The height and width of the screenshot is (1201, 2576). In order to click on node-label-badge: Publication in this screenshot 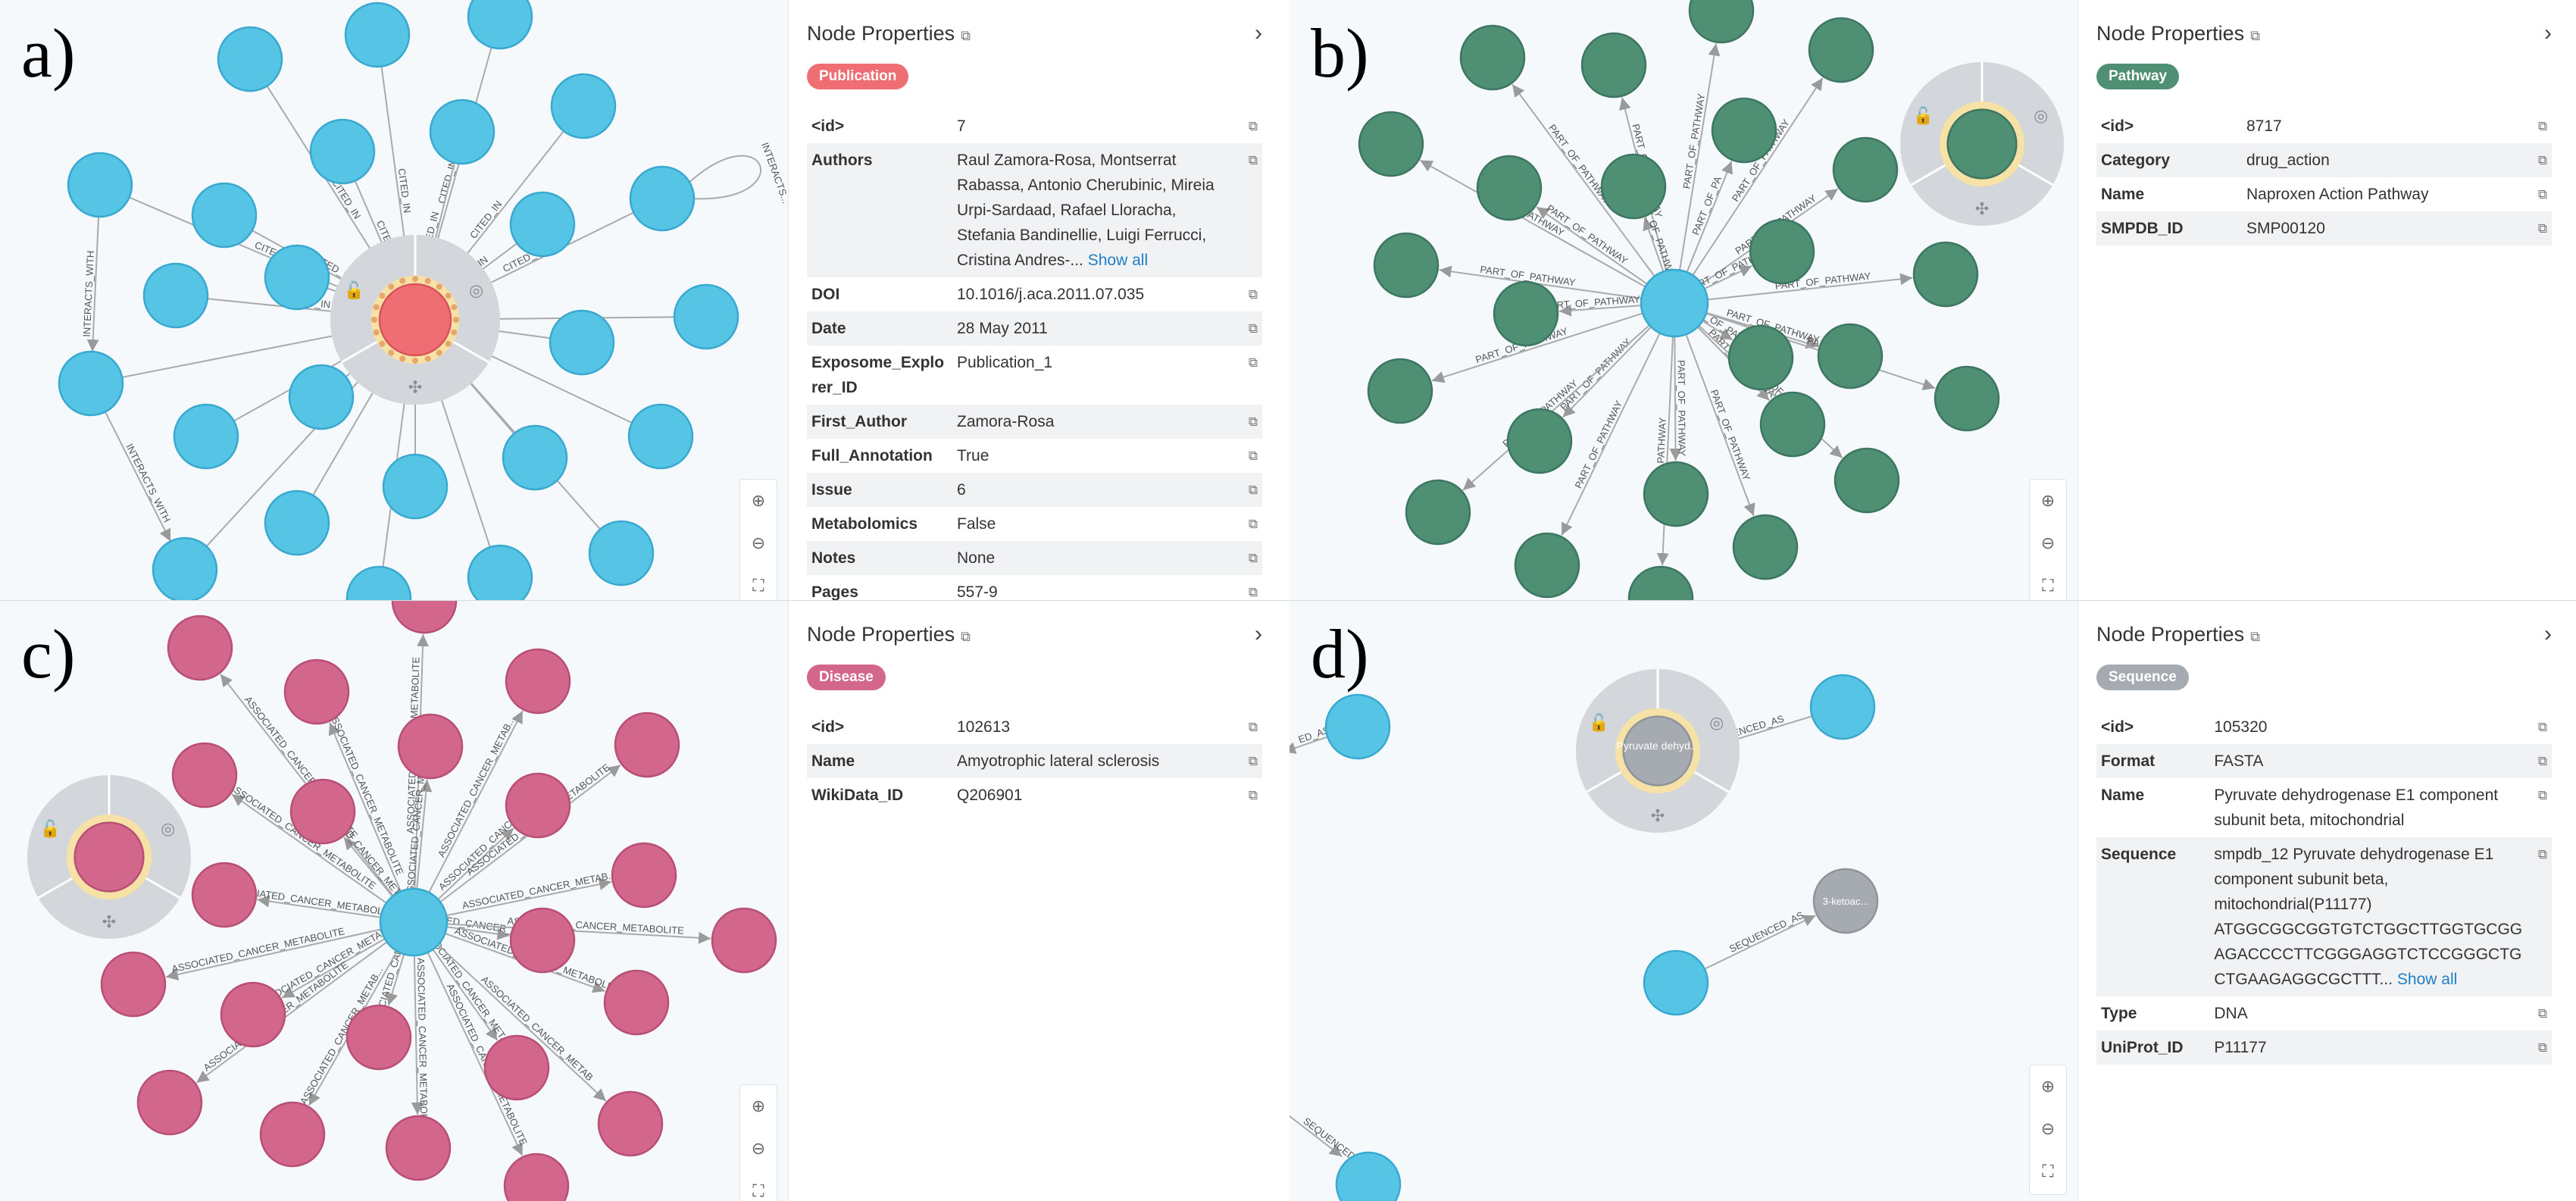, I will do `click(858, 76)`.